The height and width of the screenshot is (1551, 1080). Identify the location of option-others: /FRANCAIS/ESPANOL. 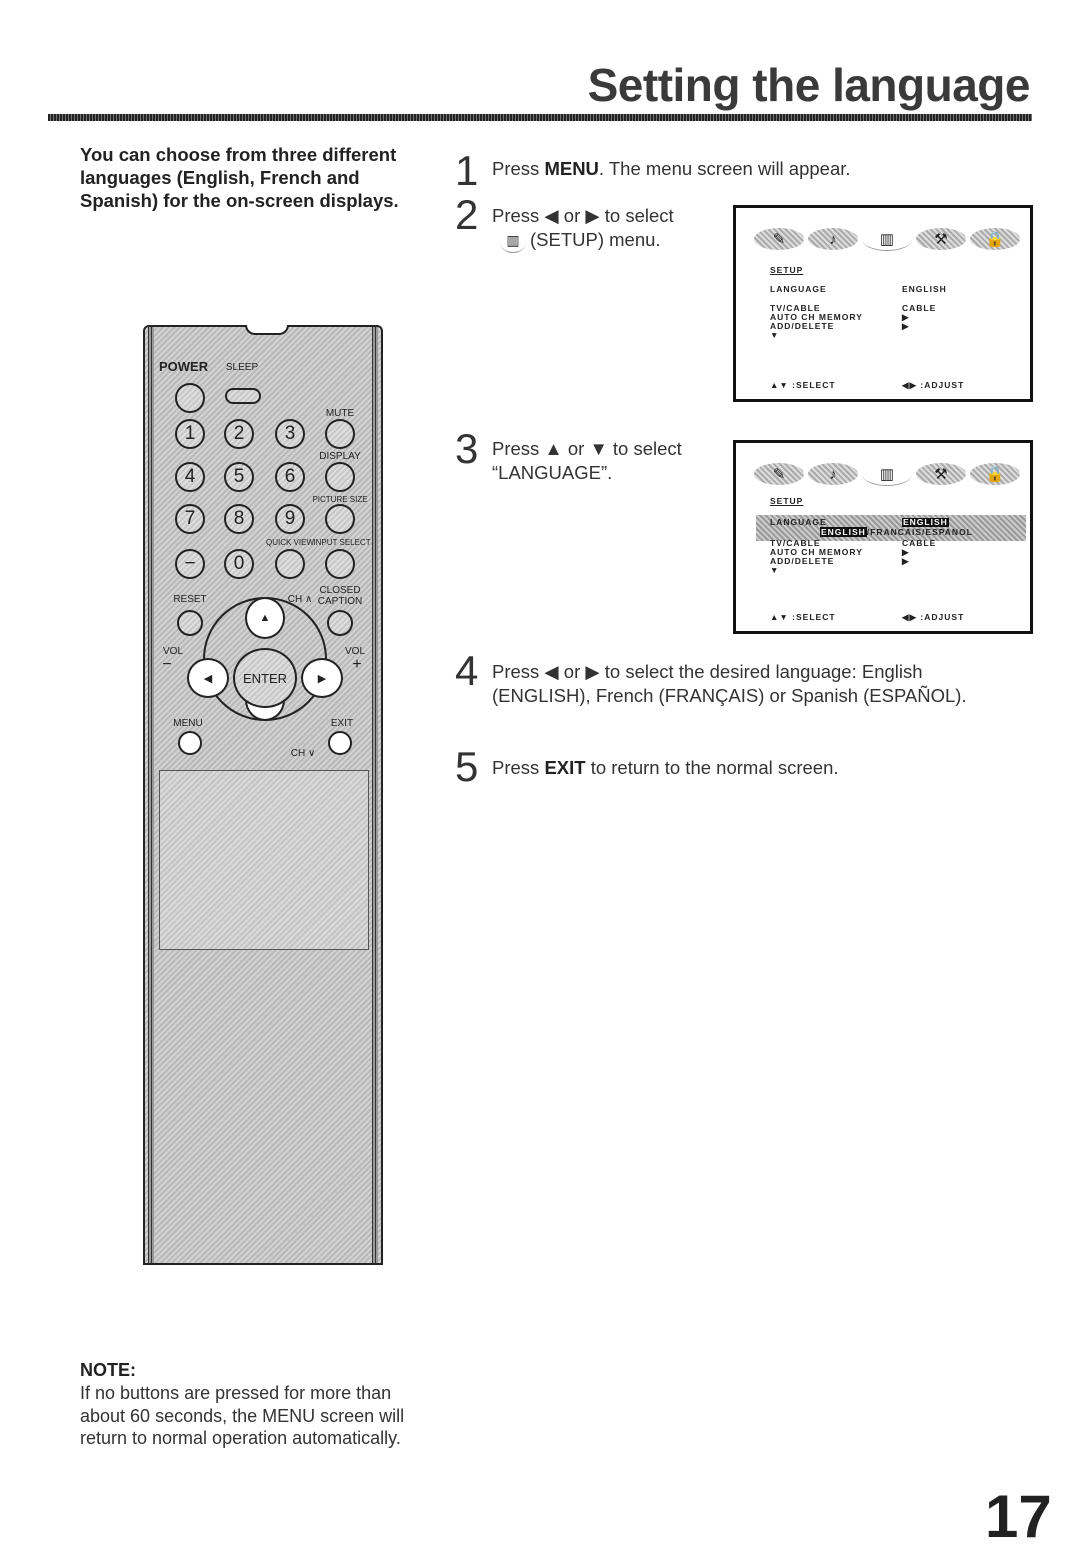
(919, 532).